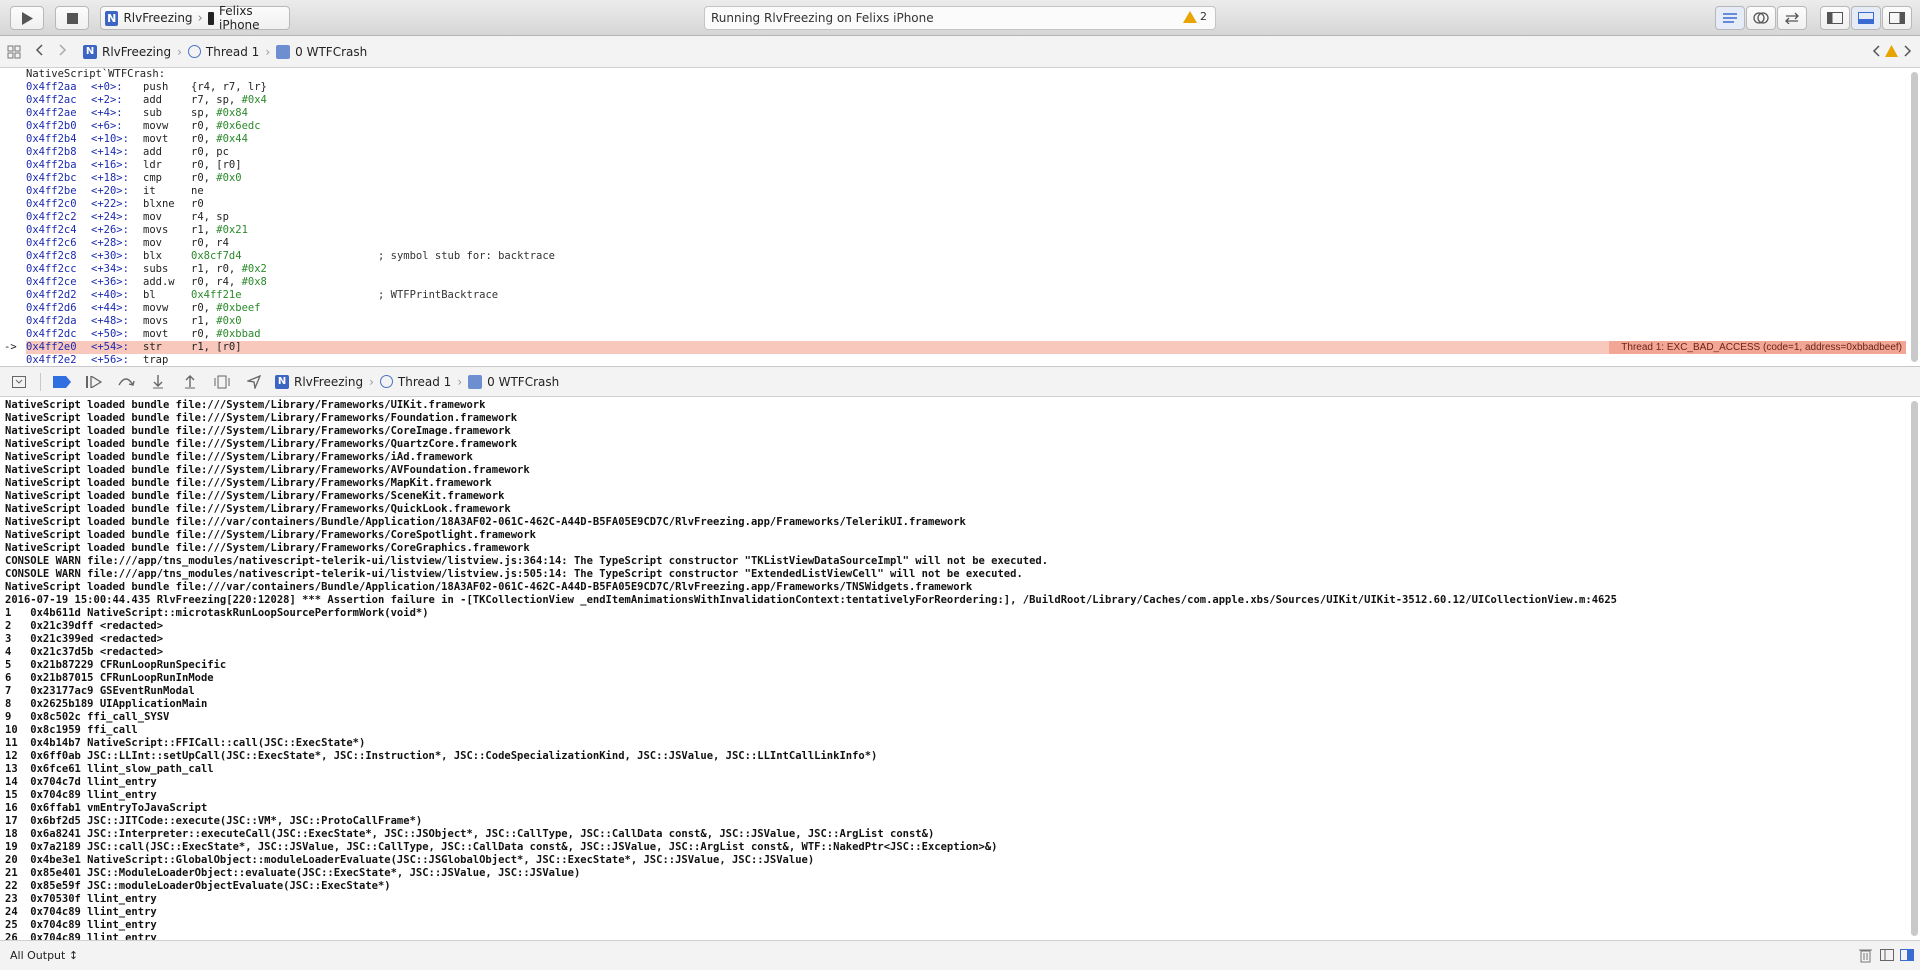  I want to click on simulate-location-button, so click(254, 382).